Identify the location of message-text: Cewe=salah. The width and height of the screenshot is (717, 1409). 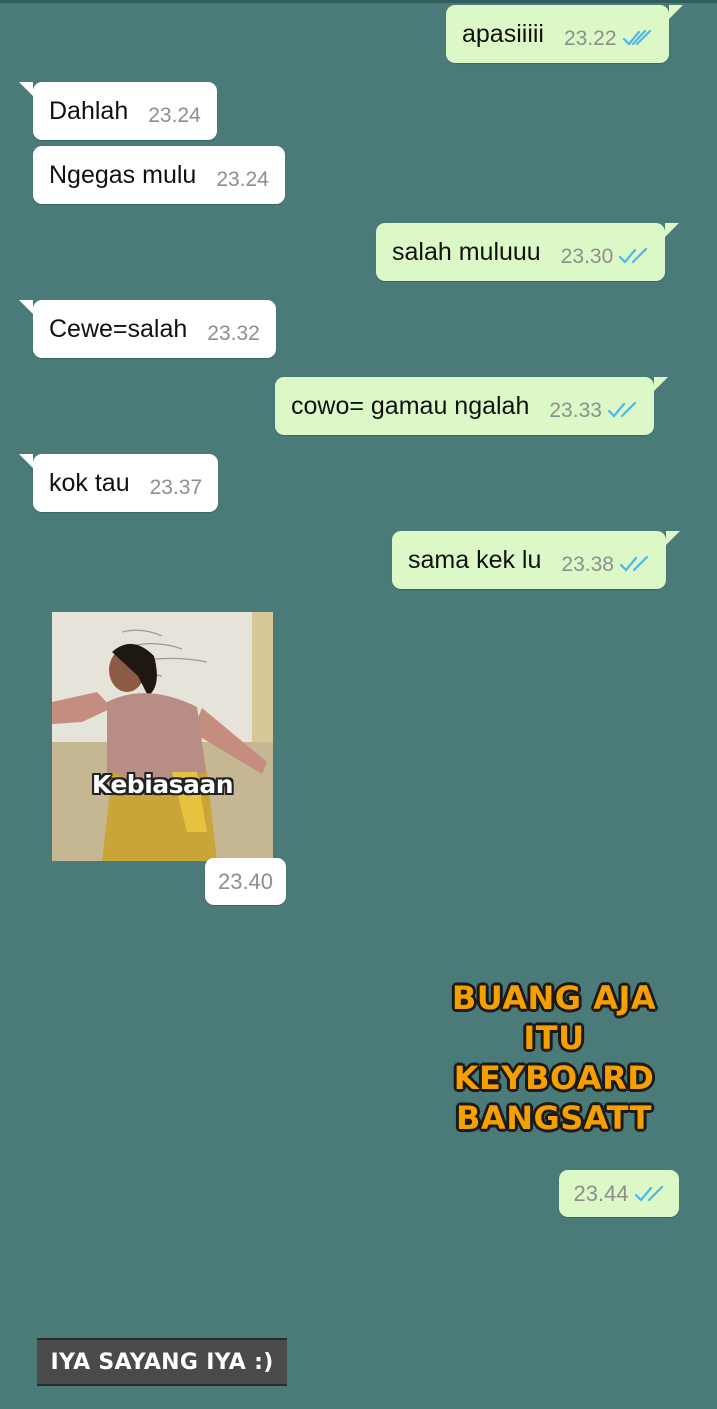
(118, 328).